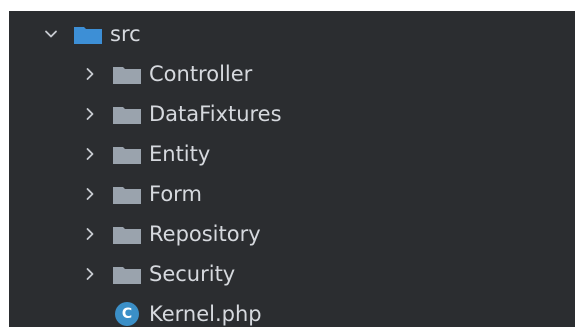  Describe the element at coordinates (292, 274) in the screenshot. I see `tree-node-security: Security` at that location.